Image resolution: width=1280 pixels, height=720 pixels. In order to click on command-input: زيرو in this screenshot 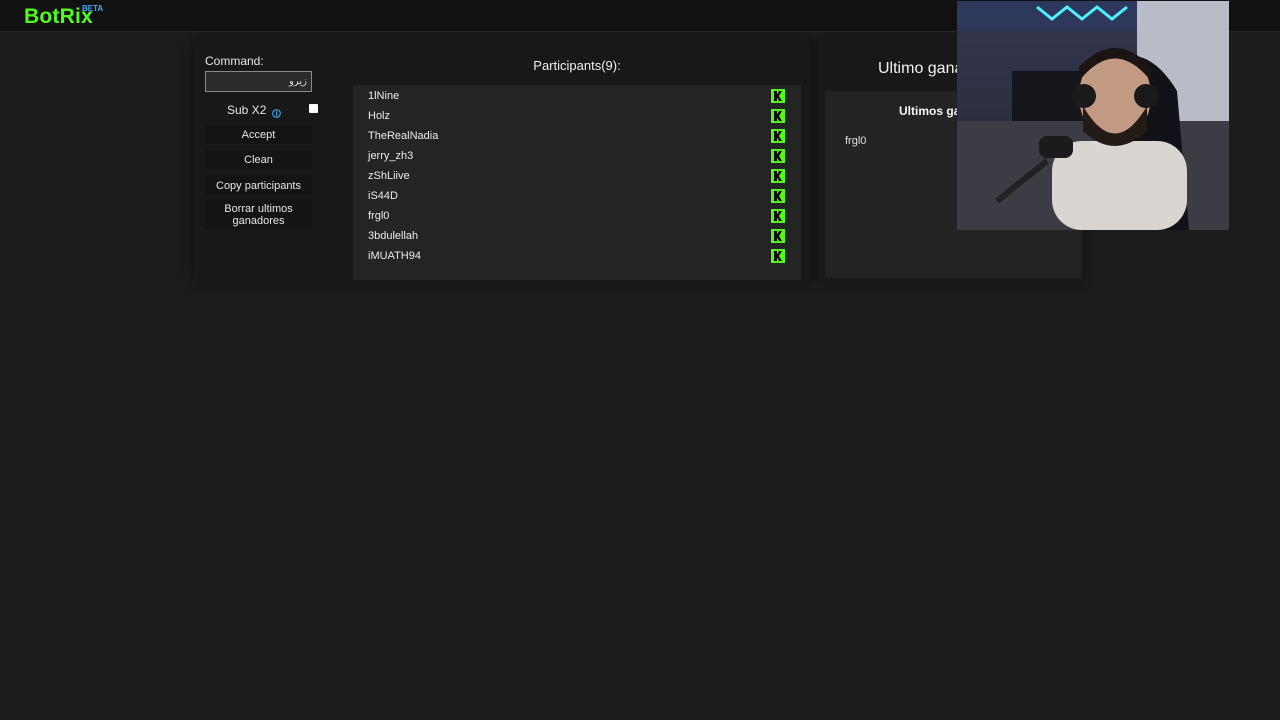, I will do `click(258, 81)`.